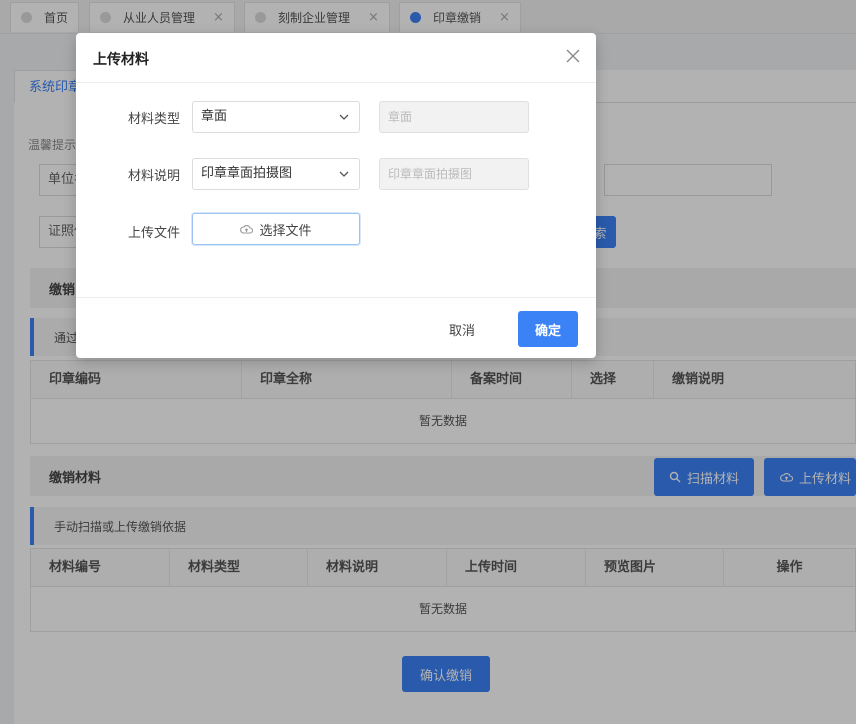  I want to click on choose-file-label: 选择文件, so click(285, 231).